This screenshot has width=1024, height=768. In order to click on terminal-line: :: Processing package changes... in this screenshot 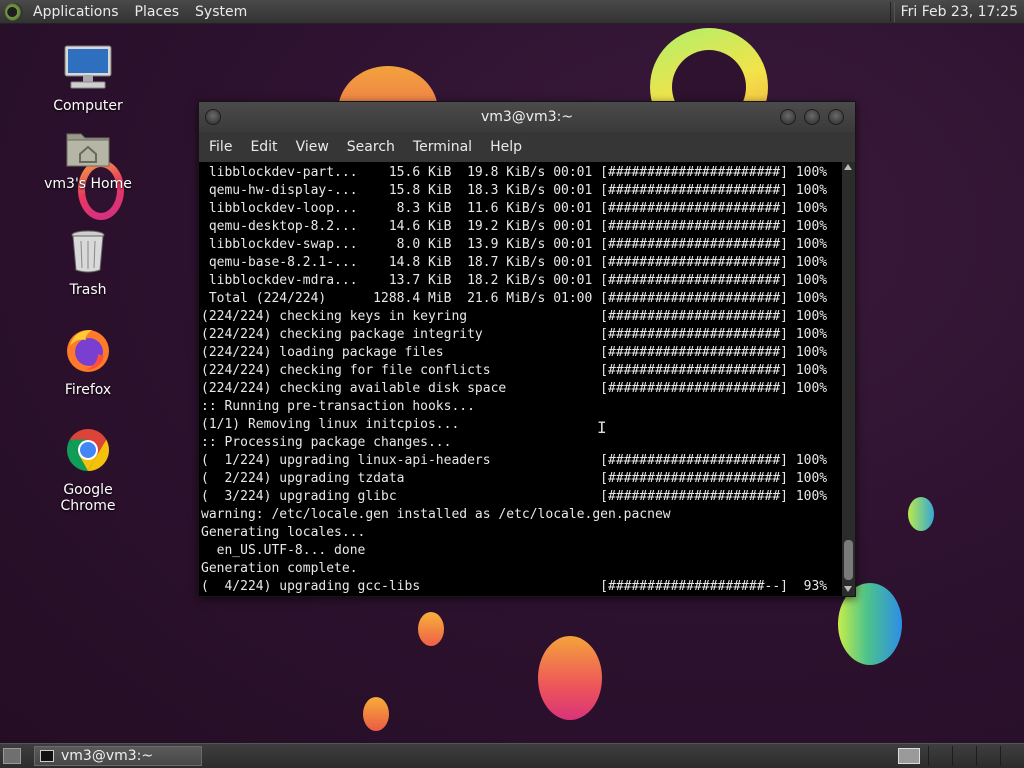, I will do `click(326, 442)`.